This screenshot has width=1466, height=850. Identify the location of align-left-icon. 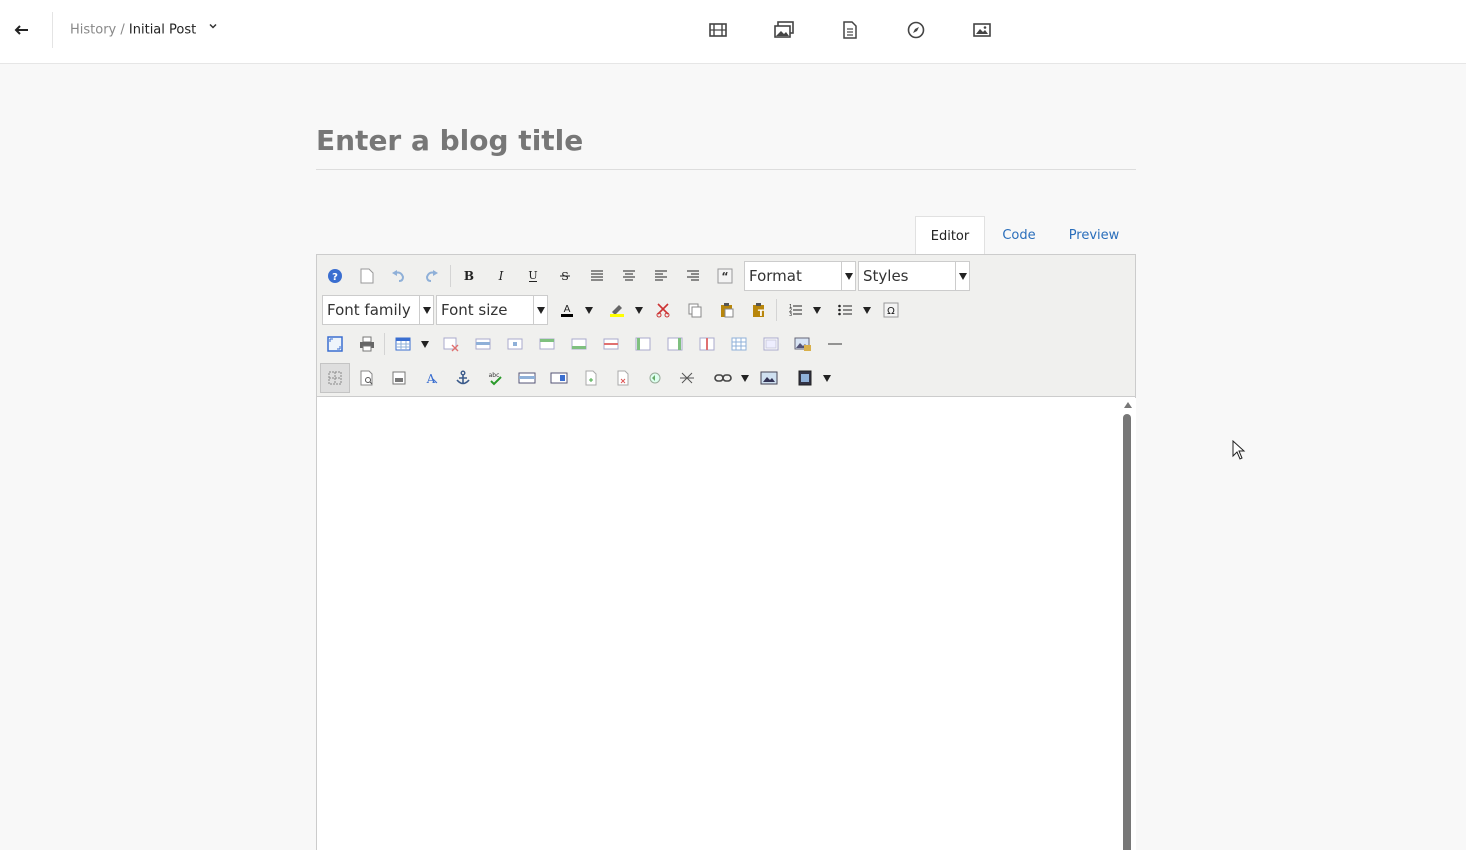
(661, 276).